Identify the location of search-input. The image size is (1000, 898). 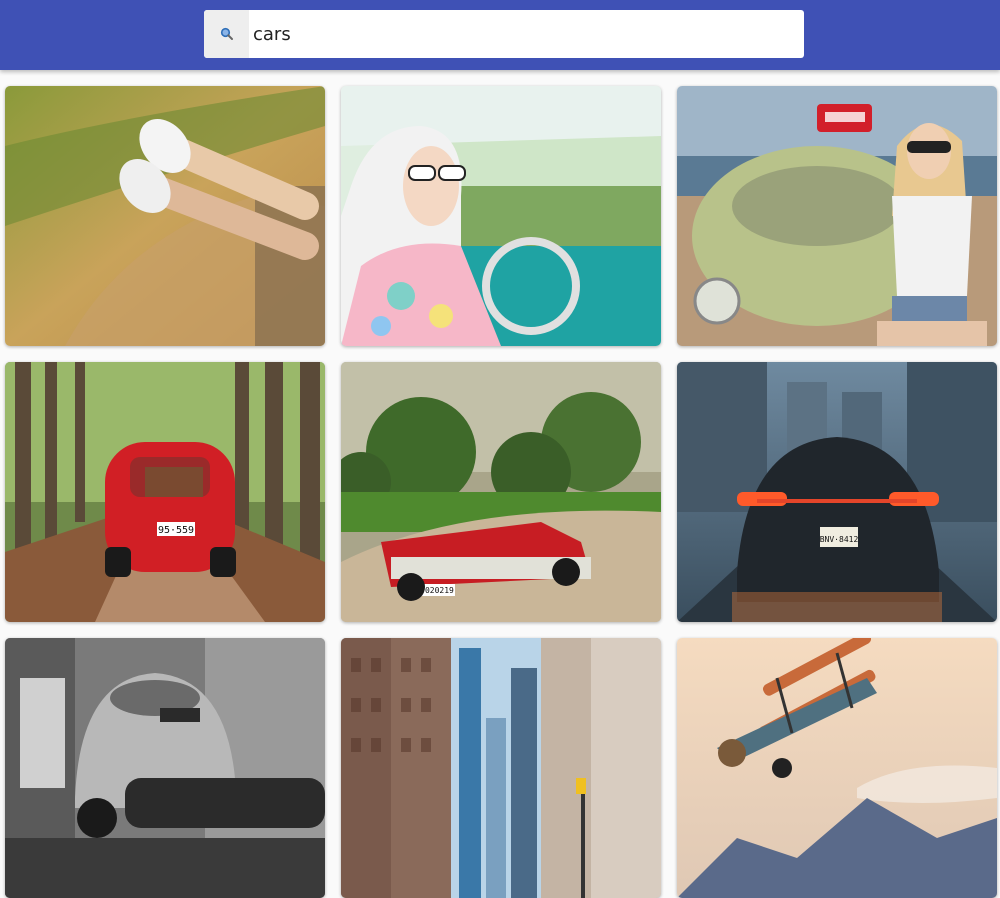
(526, 34).